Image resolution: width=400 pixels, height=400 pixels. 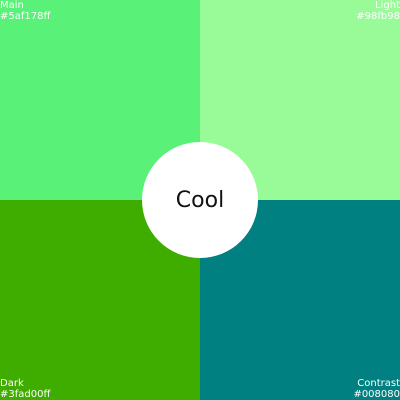 What do you see at coordinates (378, 16) in the screenshot?
I see `swatch-light-hex: #98fb98` at bounding box center [378, 16].